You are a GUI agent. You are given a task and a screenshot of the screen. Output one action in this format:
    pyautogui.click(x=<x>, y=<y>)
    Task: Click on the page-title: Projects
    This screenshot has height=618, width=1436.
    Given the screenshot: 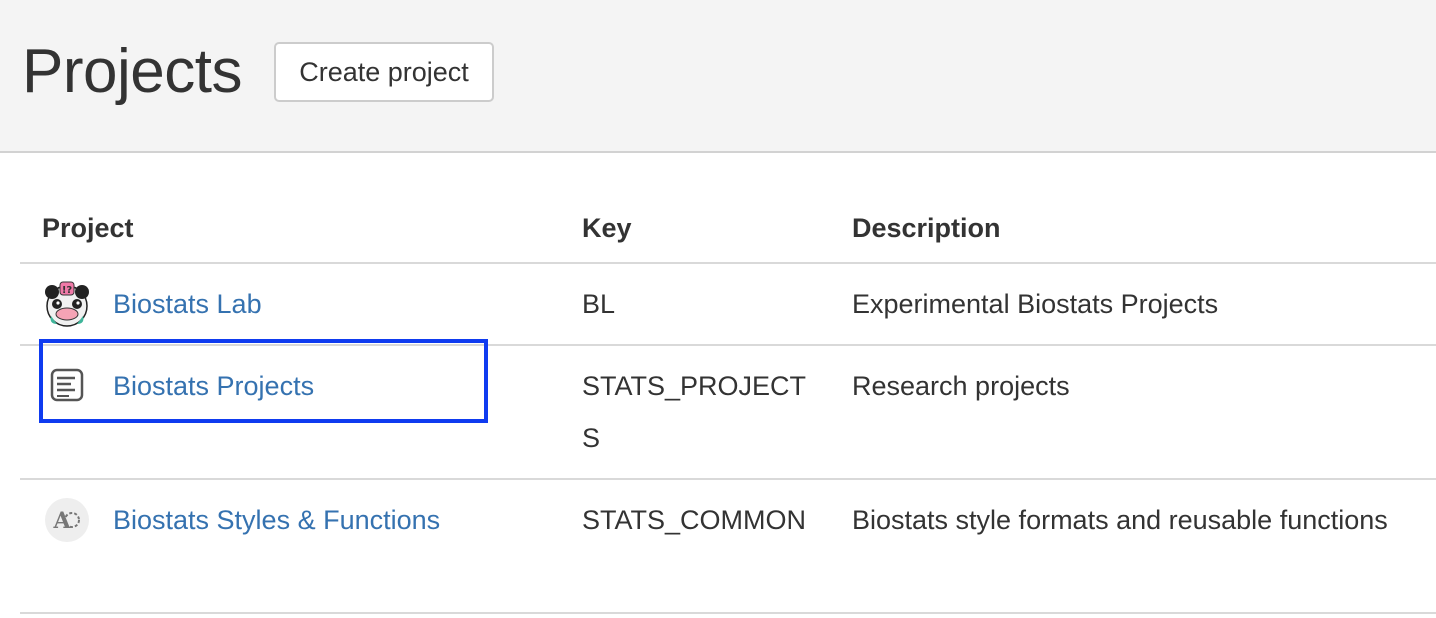 What is the action you would take?
    pyautogui.click(x=132, y=71)
    